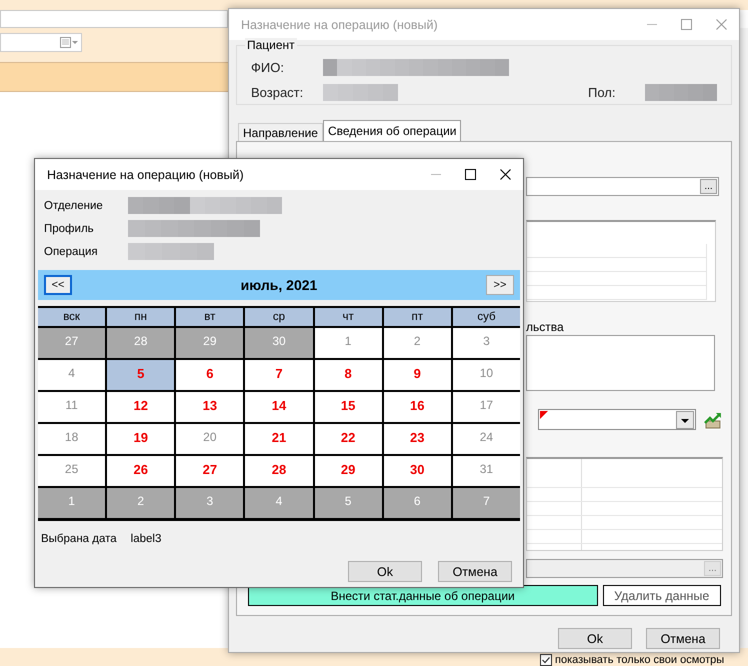  I want to click on field-label: Возраст:, so click(277, 92).